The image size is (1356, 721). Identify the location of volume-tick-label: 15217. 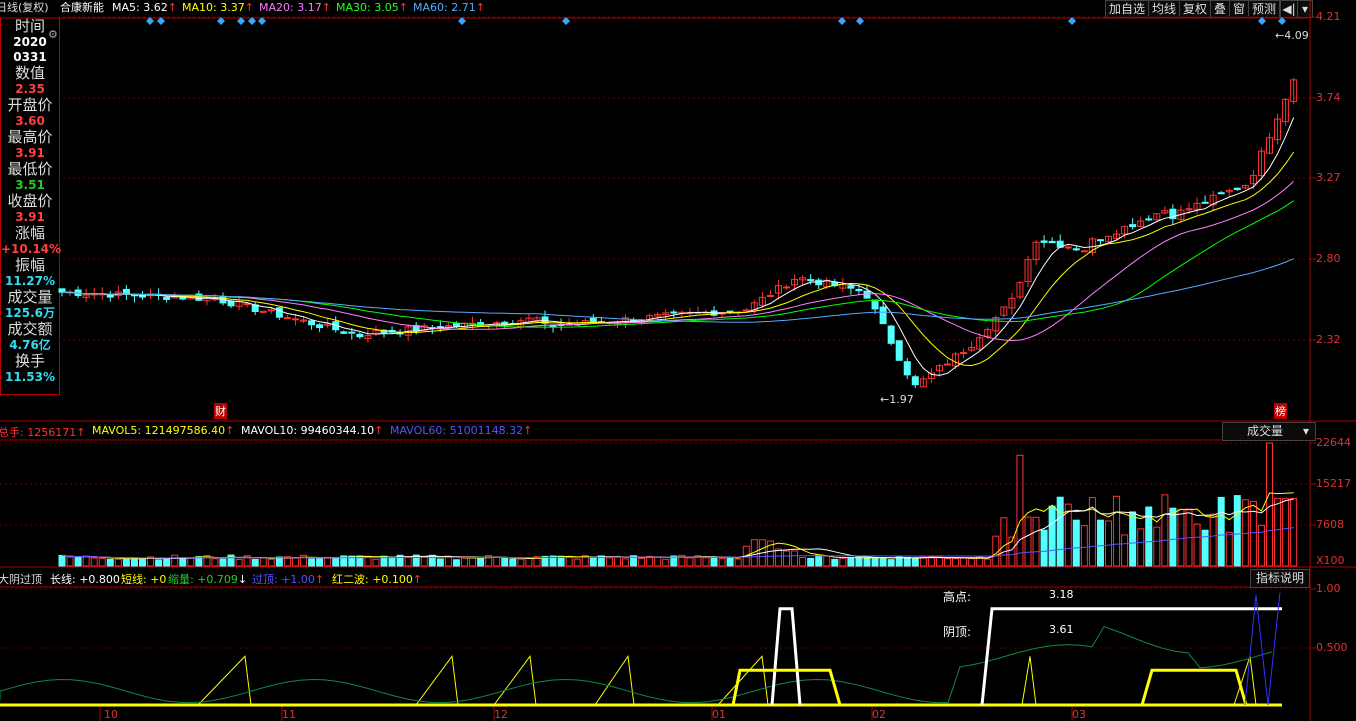
(1333, 483).